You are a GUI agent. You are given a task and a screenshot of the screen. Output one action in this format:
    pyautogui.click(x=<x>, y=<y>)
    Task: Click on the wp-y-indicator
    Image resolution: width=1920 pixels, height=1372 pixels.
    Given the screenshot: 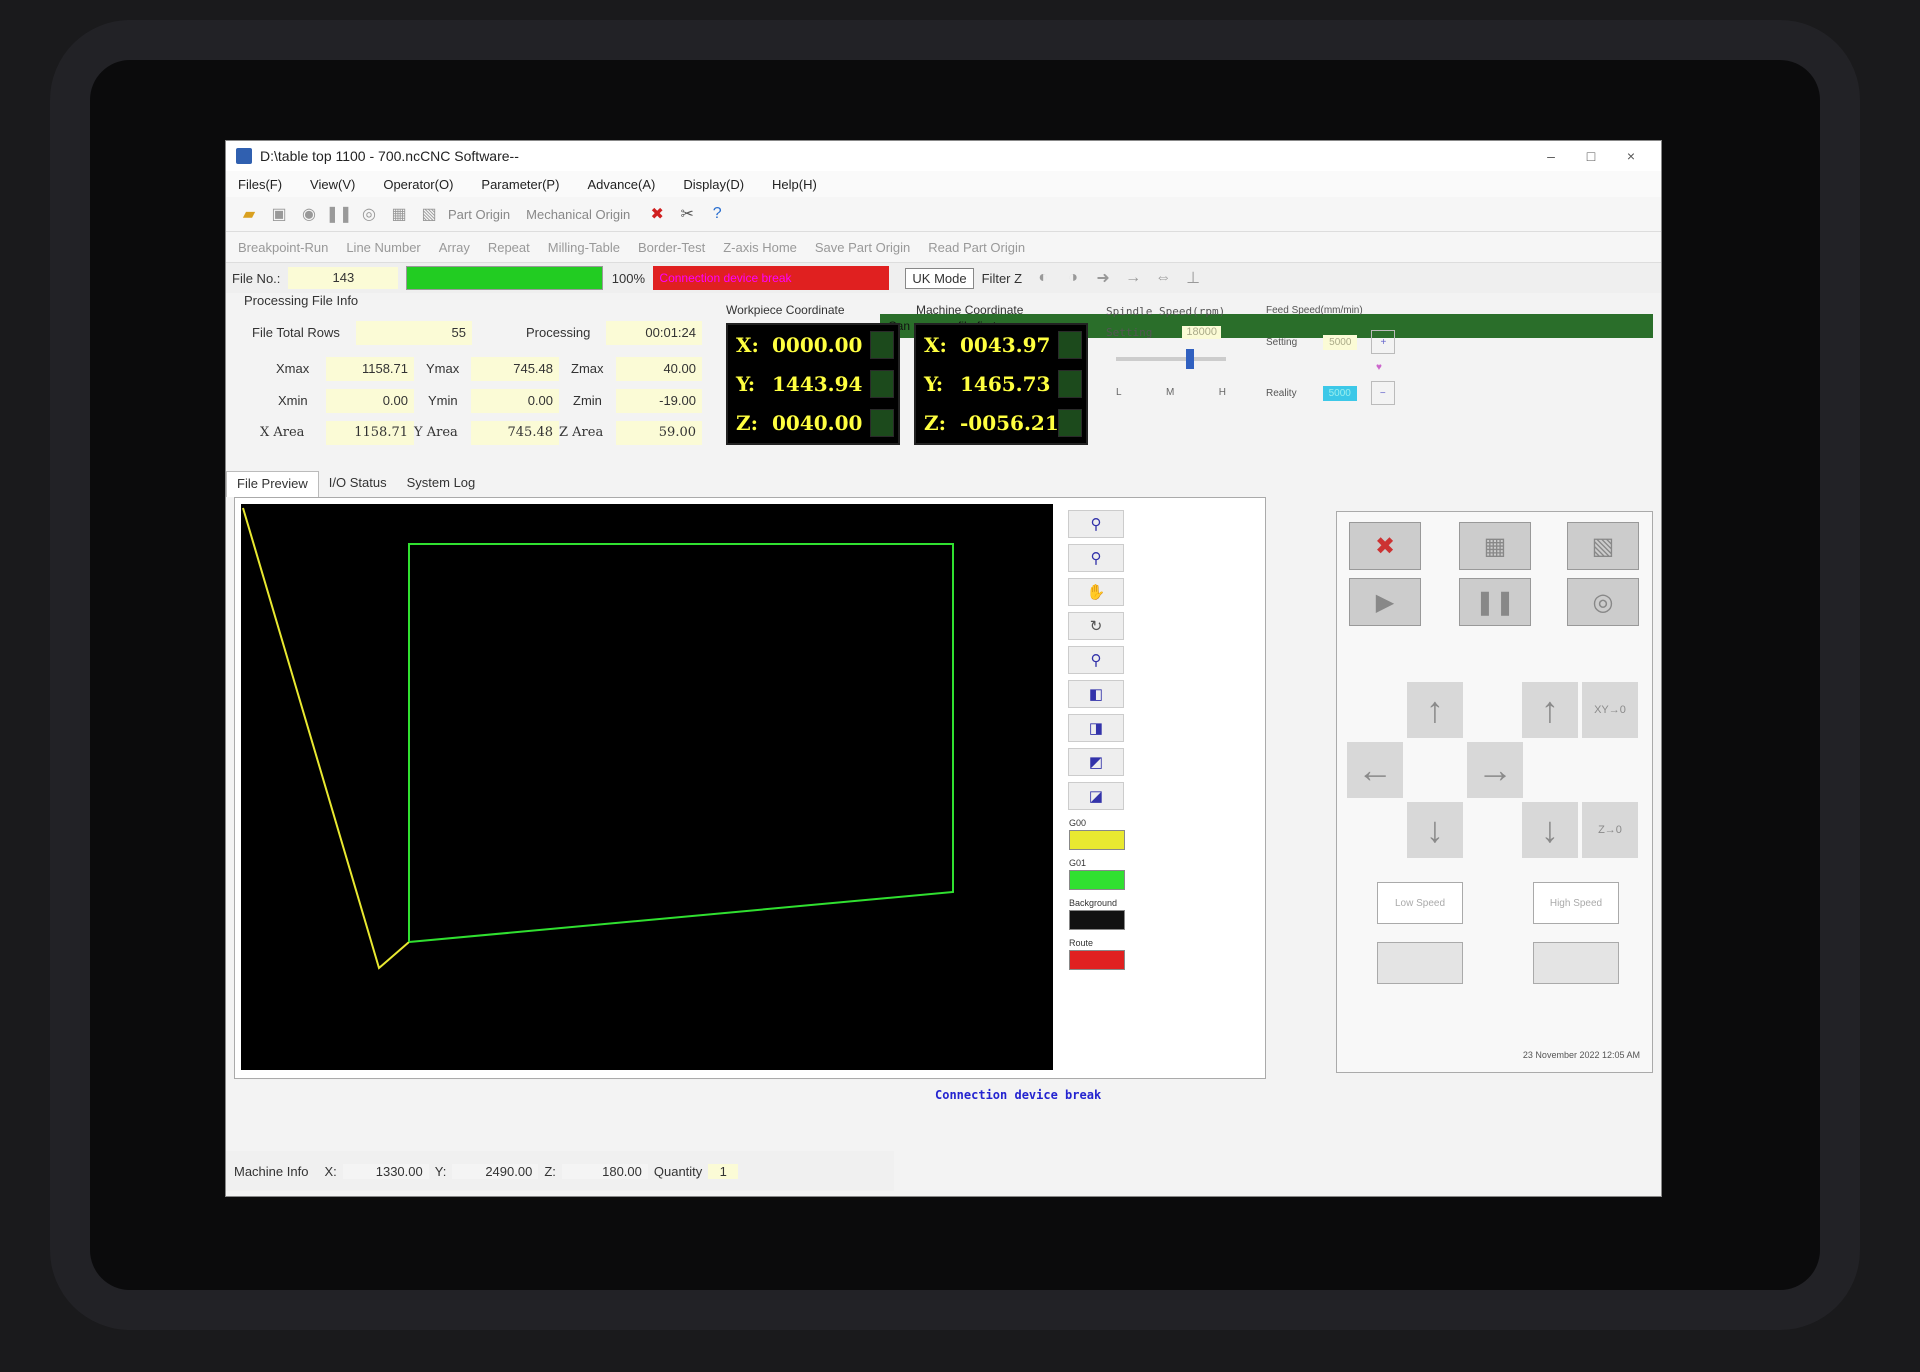 What is the action you would take?
    pyautogui.click(x=882, y=383)
    